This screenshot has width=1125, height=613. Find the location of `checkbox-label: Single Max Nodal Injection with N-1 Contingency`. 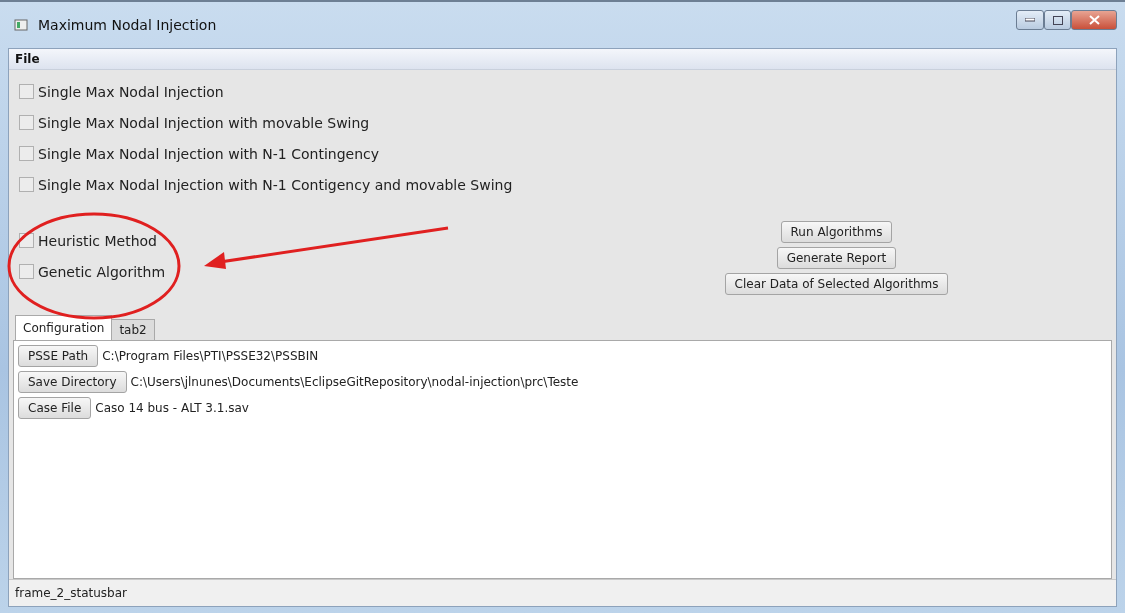

checkbox-label: Single Max Nodal Injection with N-1 Contingency is located at coordinates (209, 153).